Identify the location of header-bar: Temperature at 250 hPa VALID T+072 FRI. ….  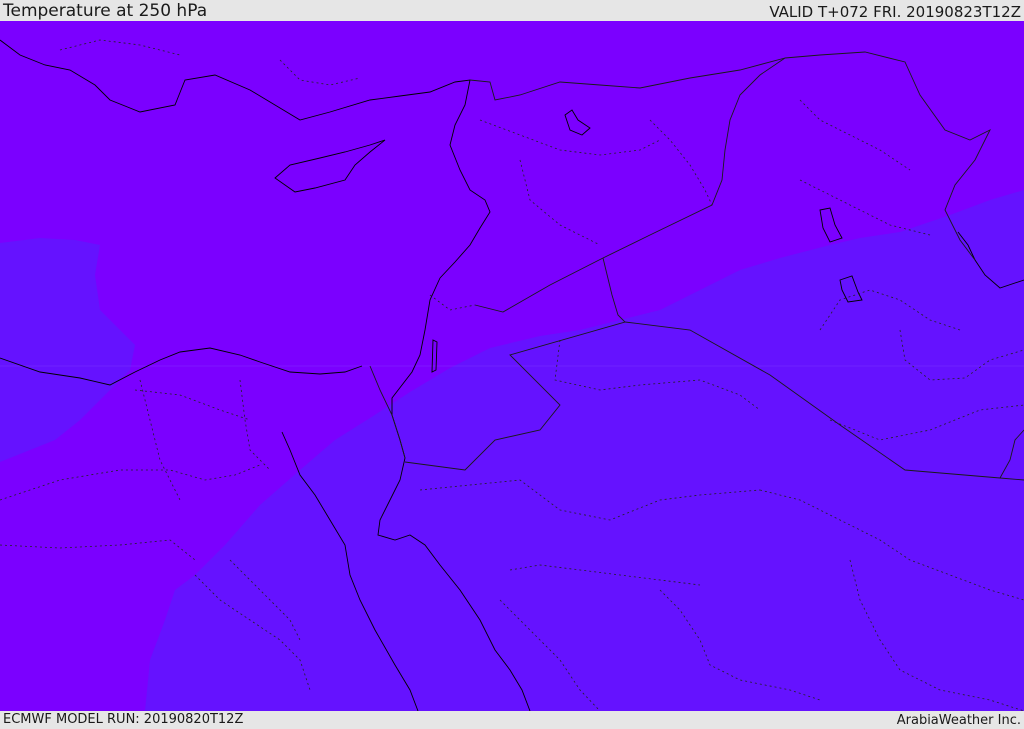
(512, 10).